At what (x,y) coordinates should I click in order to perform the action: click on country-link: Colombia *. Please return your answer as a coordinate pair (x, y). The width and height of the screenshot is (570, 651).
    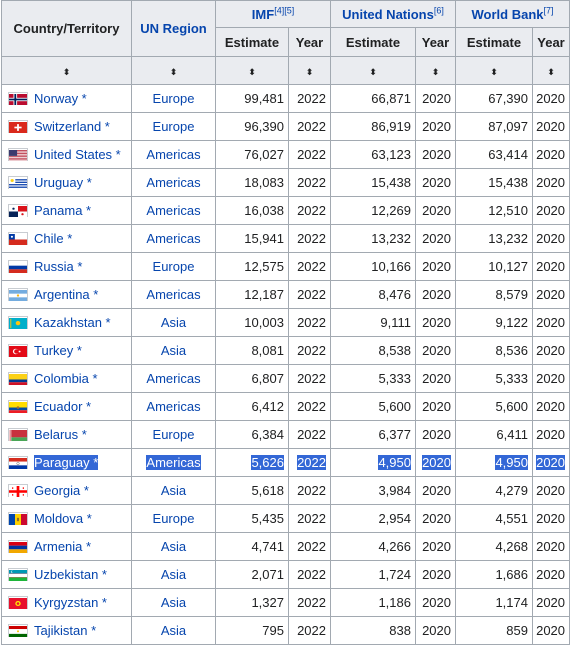
    Looking at the image, I should click on (66, 378).